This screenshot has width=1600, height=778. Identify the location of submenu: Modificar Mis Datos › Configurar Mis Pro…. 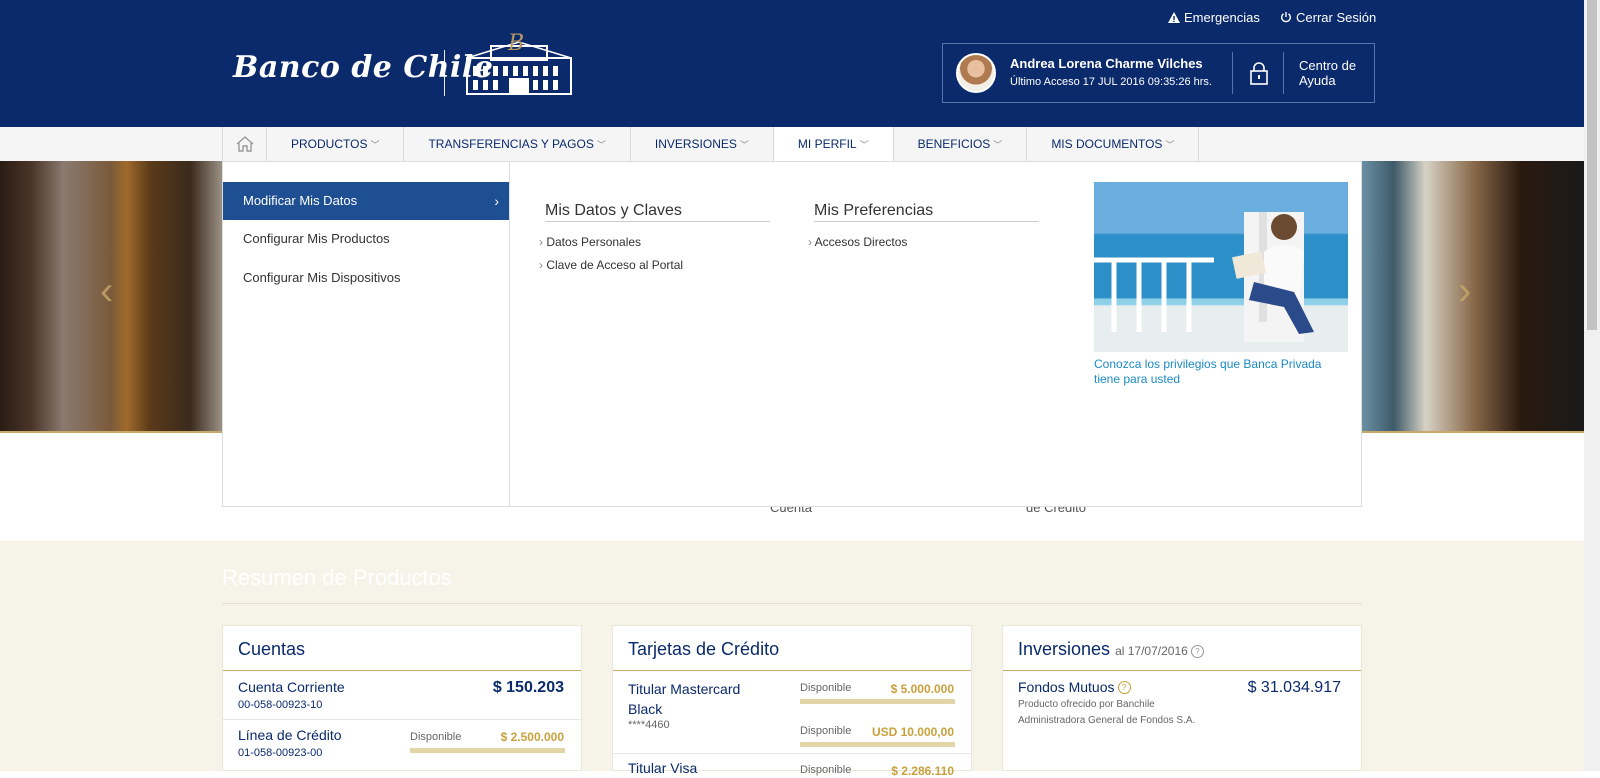
(366, 334).